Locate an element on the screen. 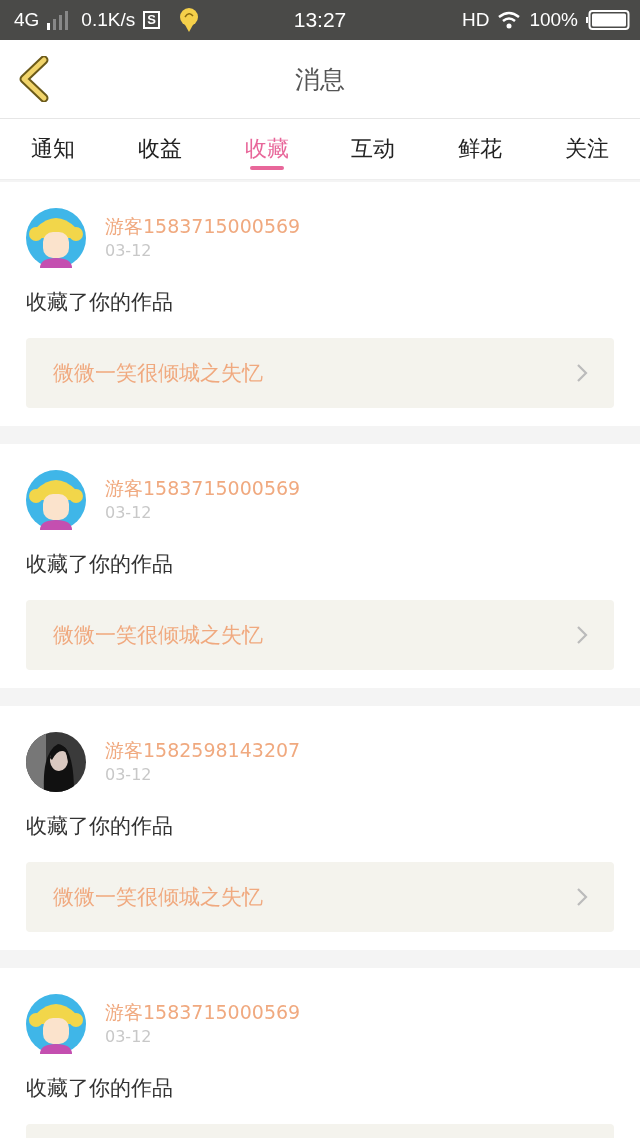 This screenshot has width=640, height=1138. tab: 通知 is located at coordinates (53, 149).